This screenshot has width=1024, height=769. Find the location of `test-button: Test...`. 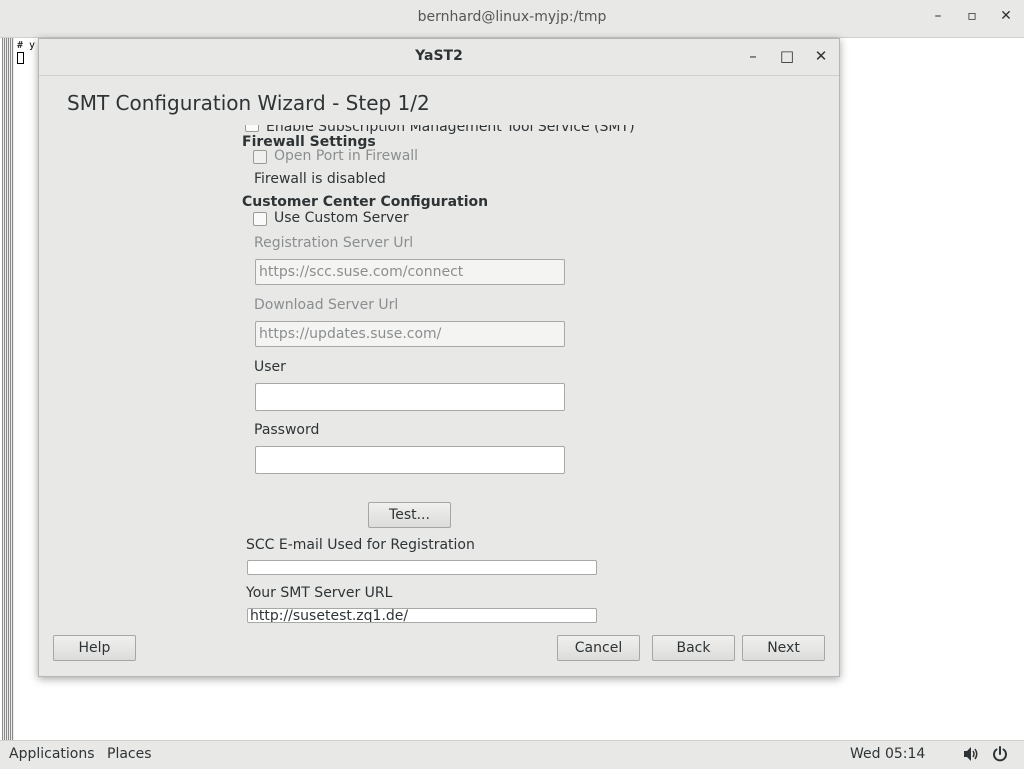

test-button: Test... is located at coordinates (409, 515).